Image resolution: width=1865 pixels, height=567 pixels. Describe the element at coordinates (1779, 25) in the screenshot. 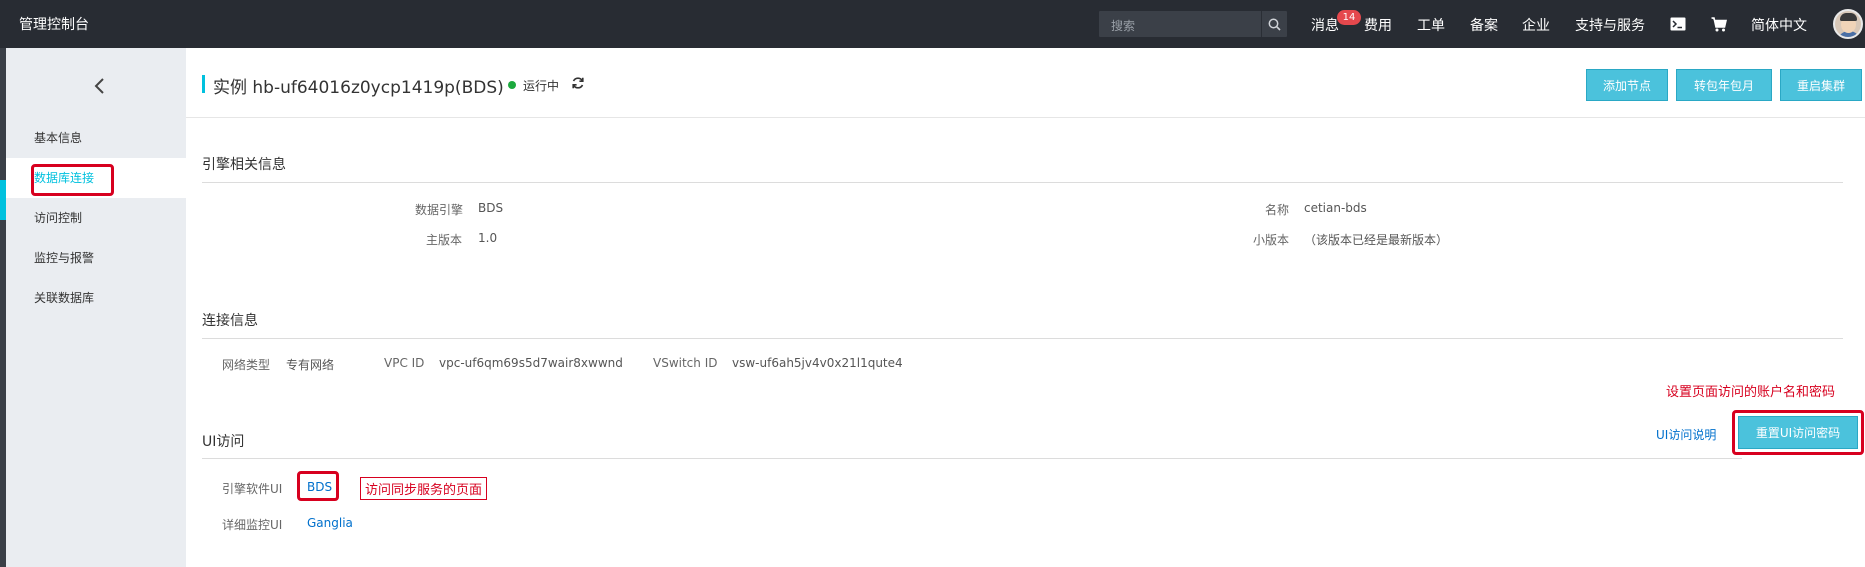

I see `language-switch: 简体中文` at that location.